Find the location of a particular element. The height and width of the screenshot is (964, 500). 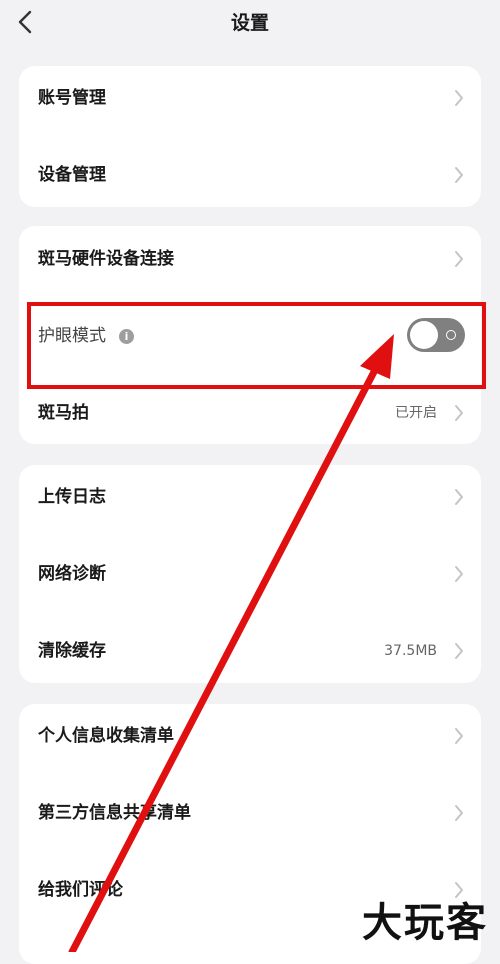

settings-card-account: 账号管理 设备管理 is located at coordinates (250, 136).